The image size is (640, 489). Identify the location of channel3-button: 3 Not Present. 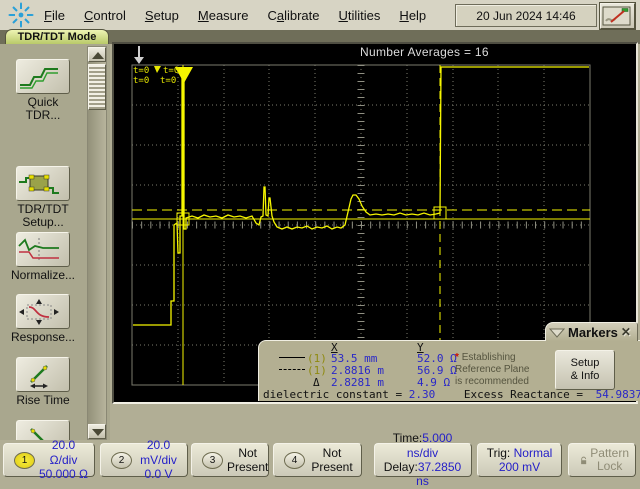
(230, 460).